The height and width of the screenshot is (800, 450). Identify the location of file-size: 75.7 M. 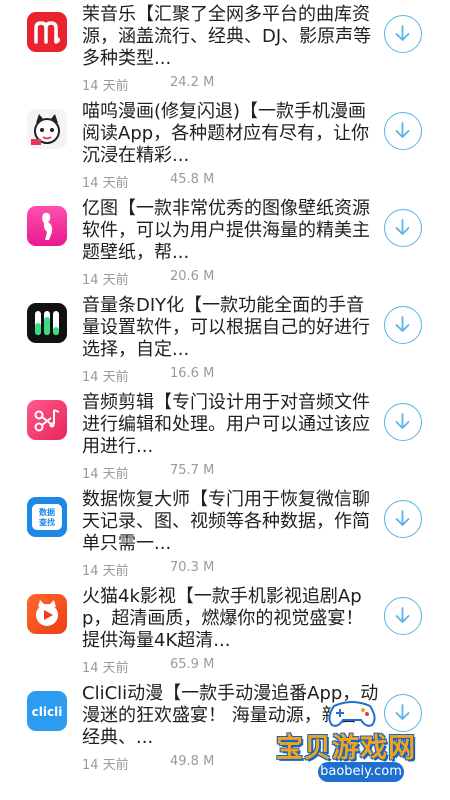
(192, 470).